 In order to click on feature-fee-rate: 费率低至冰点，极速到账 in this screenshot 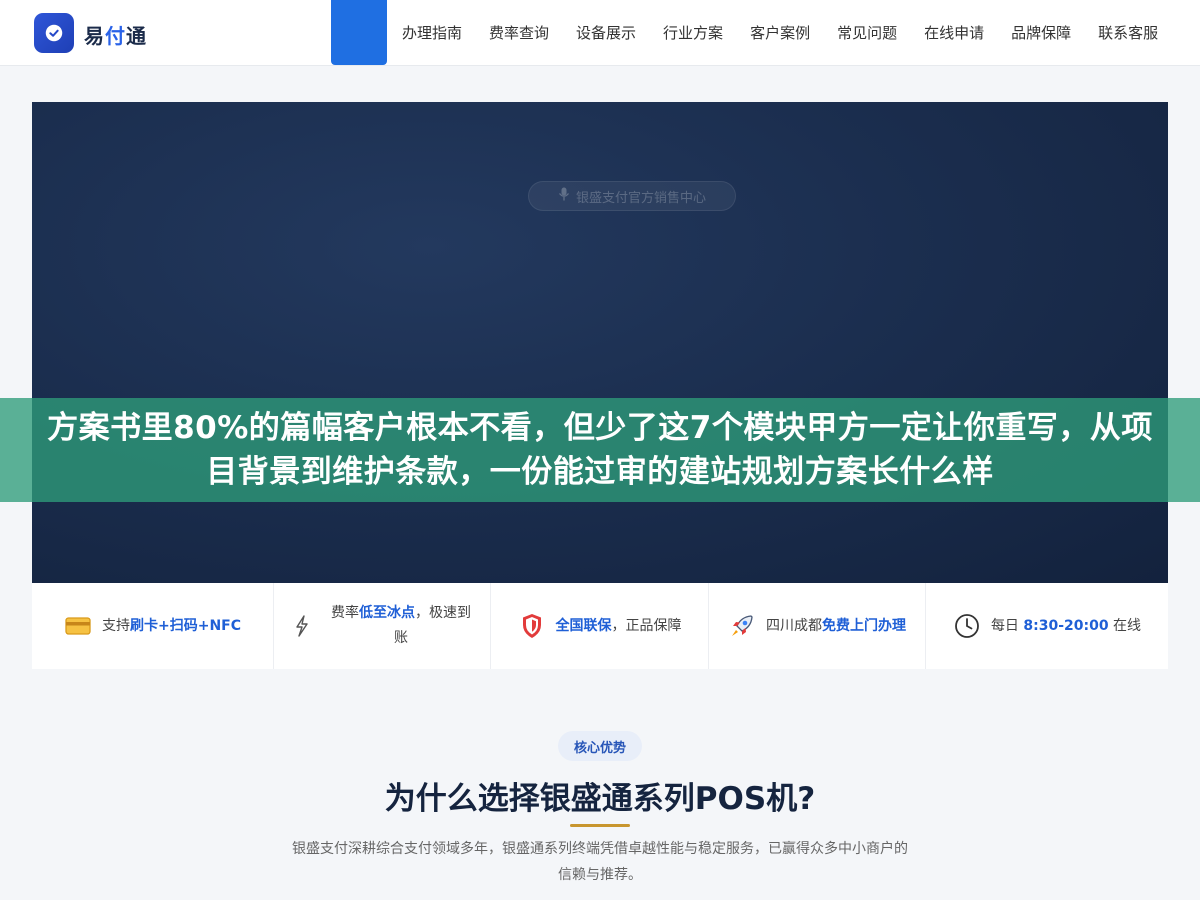, I will do `click(382, 626)`.